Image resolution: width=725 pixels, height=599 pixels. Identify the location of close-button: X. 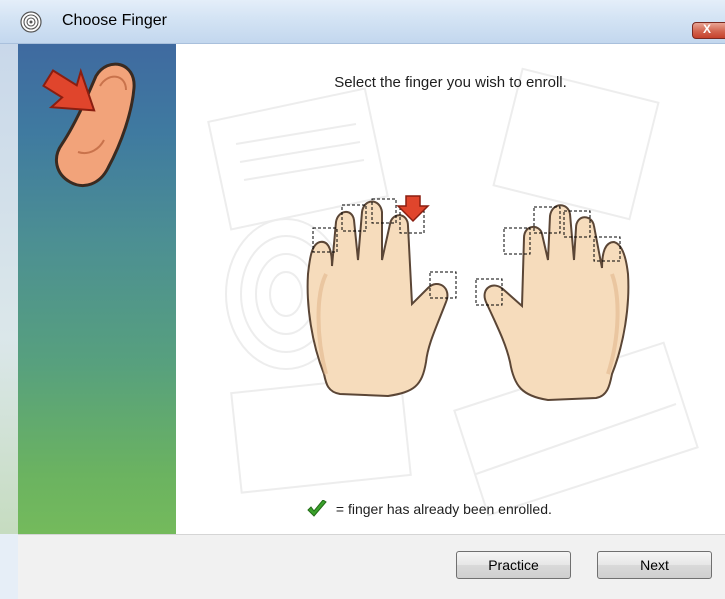
(708, 30).